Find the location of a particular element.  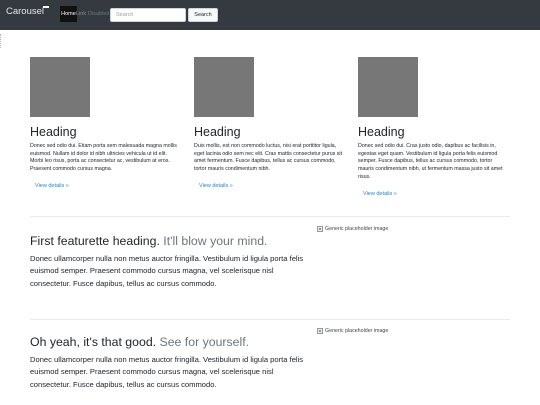

search-input is located at coordinates (148, 15).